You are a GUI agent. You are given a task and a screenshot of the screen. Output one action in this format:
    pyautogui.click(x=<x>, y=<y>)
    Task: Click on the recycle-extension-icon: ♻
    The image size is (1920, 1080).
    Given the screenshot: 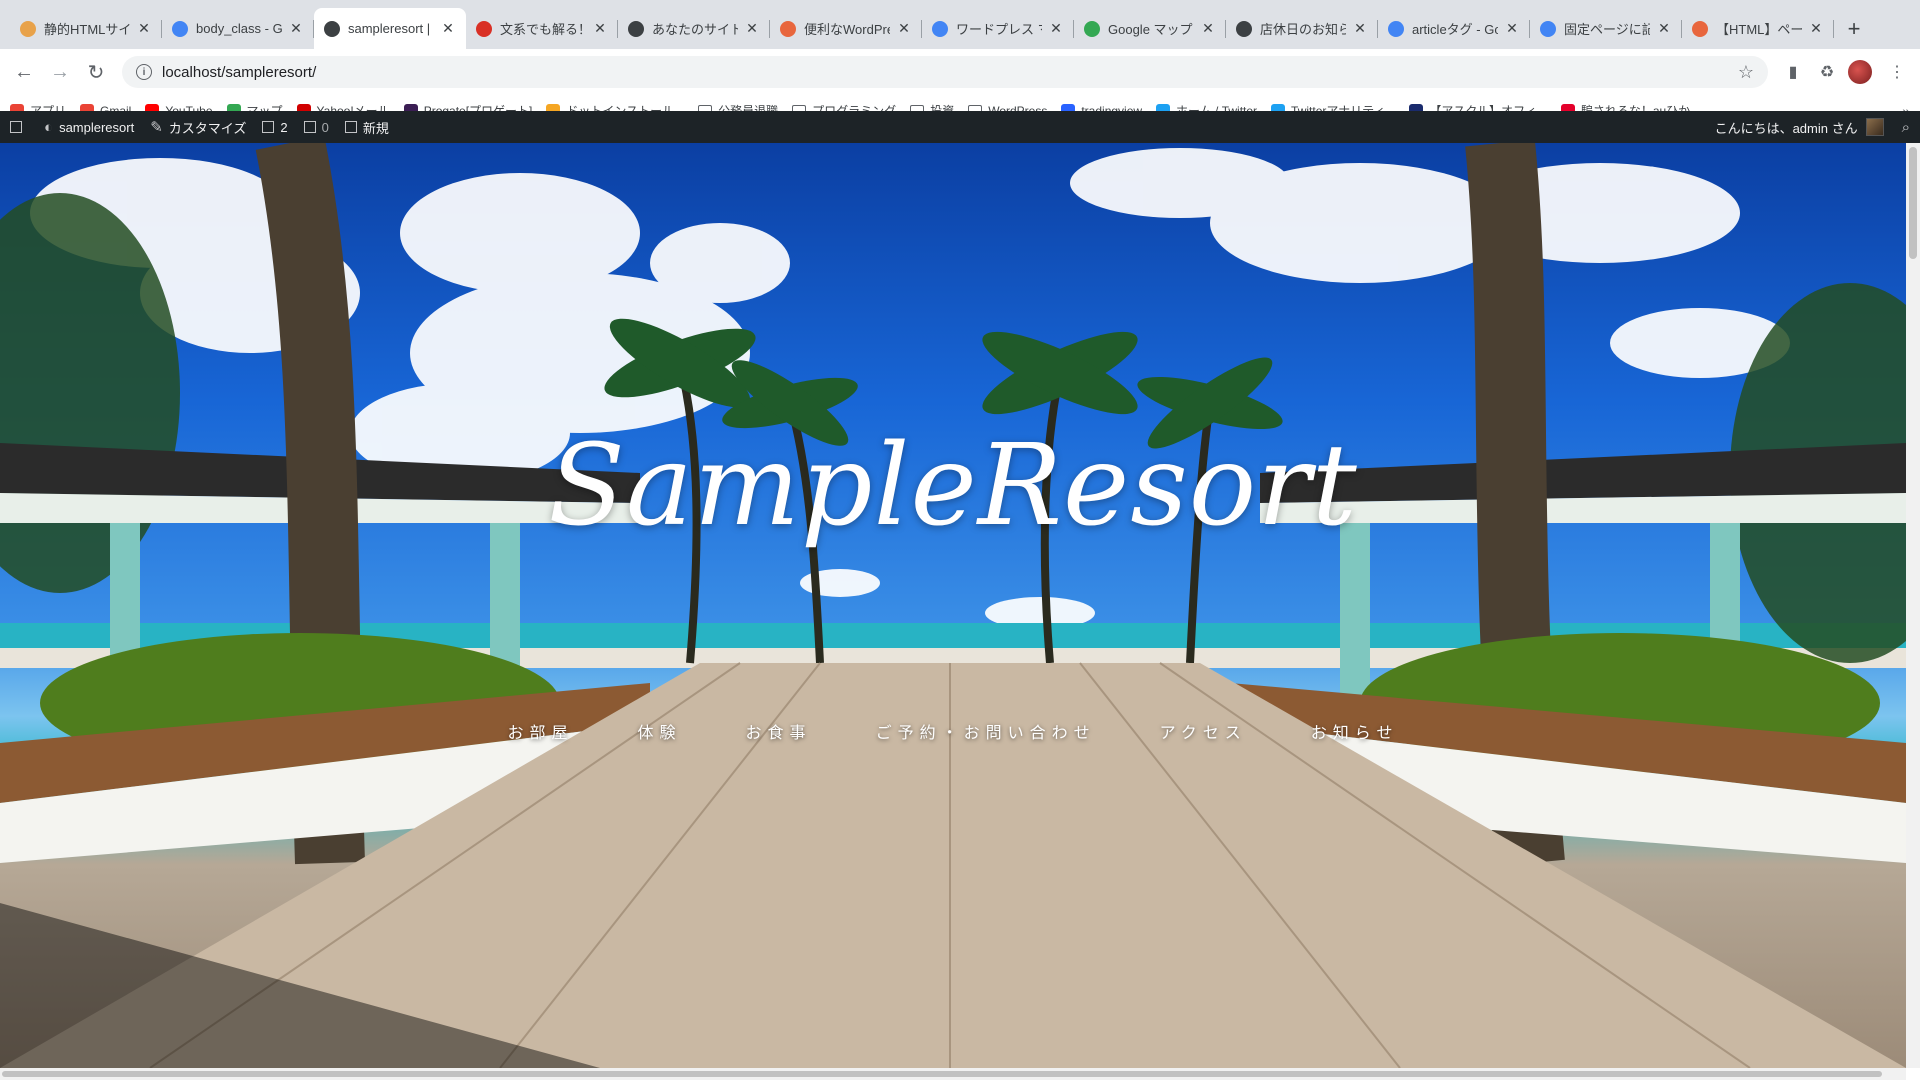 What is the action you would take?
    pyautogui.click(x=1827, y=72)
    